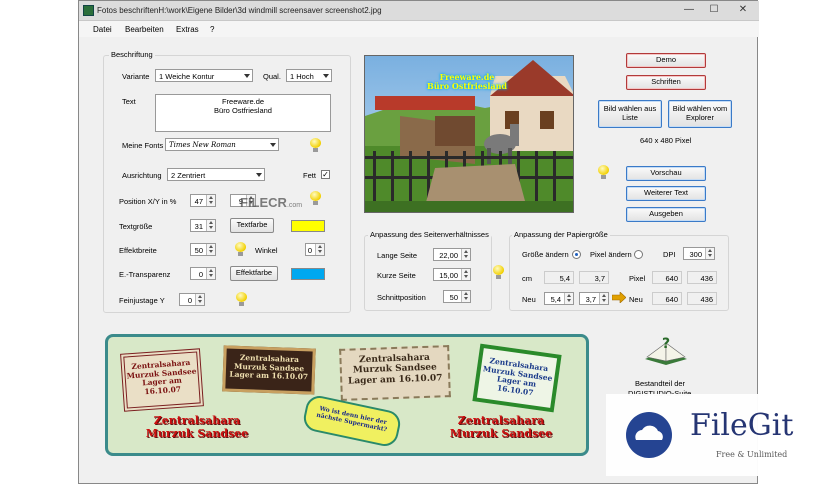 Image resolution: width=836 pixels, height=484 pixels. Describe the element at coordinates (136, 226) in the screenshot. I see `textgroesse-label: Textgröße` at that location.